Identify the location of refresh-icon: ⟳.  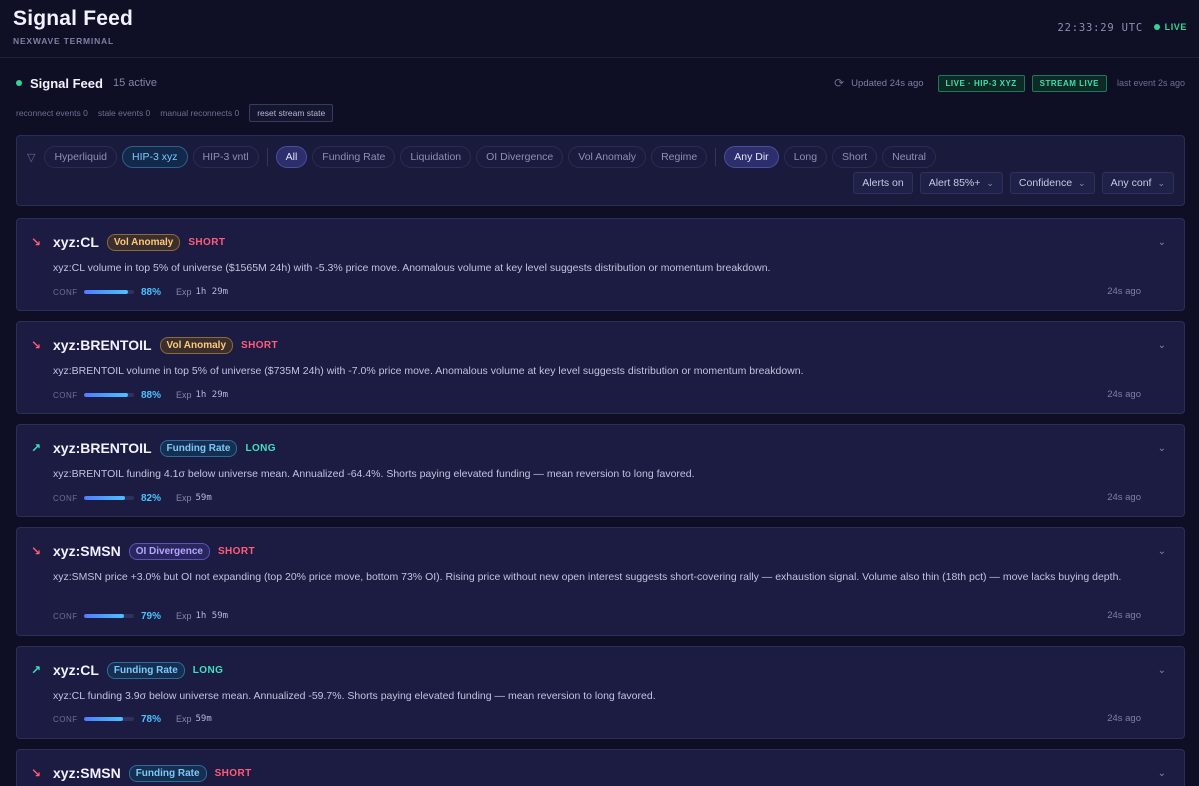
(839, 83).